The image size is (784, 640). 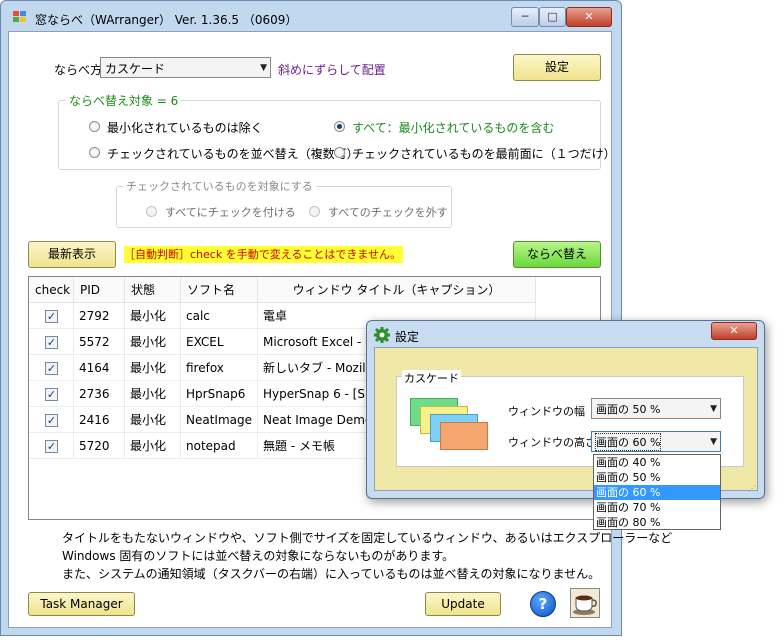 I want to click on radio-uncheck-all, so click(x=314, y=211).